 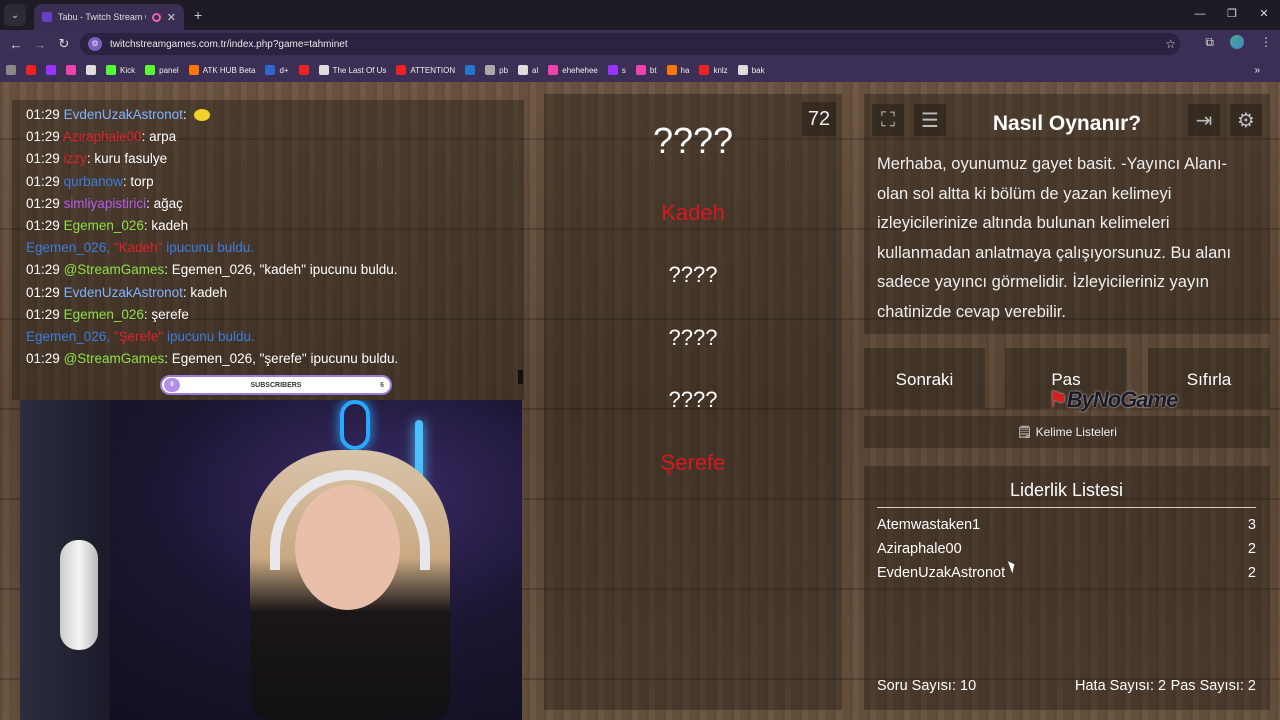 I want to click on more-bookmarks-icon: », so click(x=1257, y=70).